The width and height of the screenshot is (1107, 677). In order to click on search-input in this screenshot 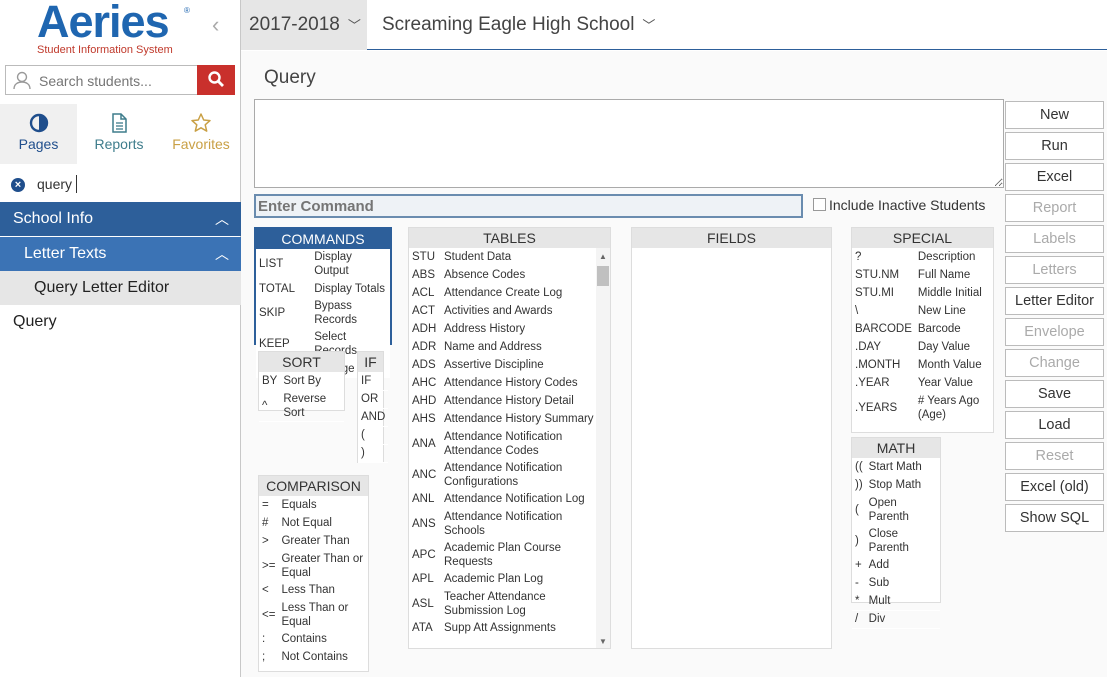, I will do `click(116, 81)`.